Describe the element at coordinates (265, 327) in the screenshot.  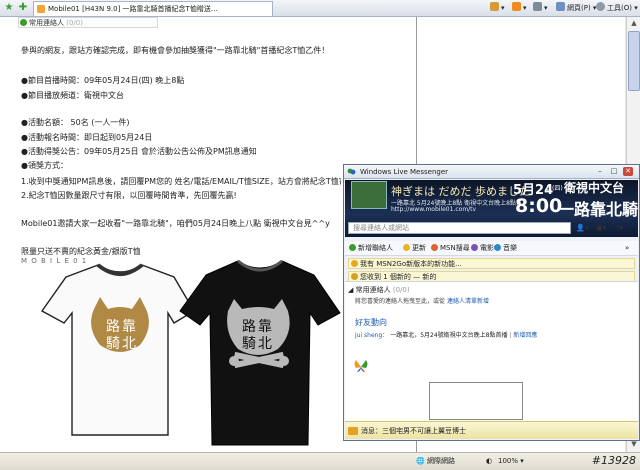
I see `silver-logo-char-2: 靠` at that location.